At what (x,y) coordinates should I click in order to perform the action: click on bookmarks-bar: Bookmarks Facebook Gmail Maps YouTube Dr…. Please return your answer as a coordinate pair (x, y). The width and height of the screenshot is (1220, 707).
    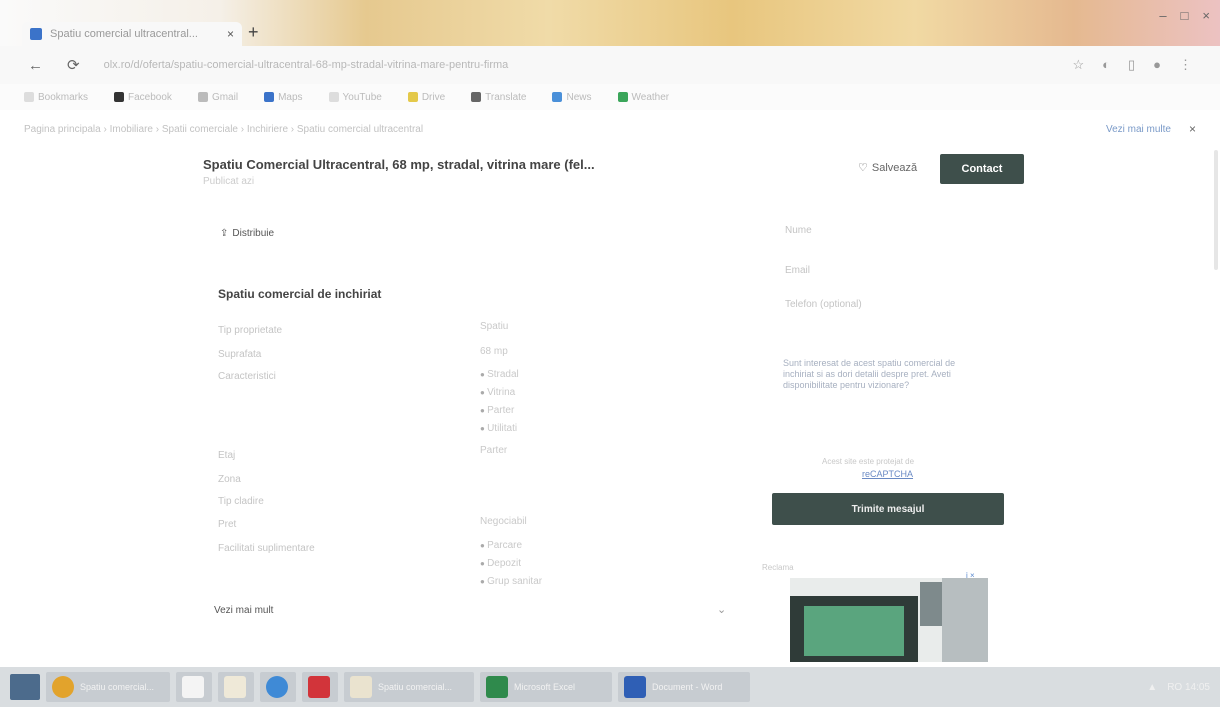
    Looking at the image, I should click on (610, 97).